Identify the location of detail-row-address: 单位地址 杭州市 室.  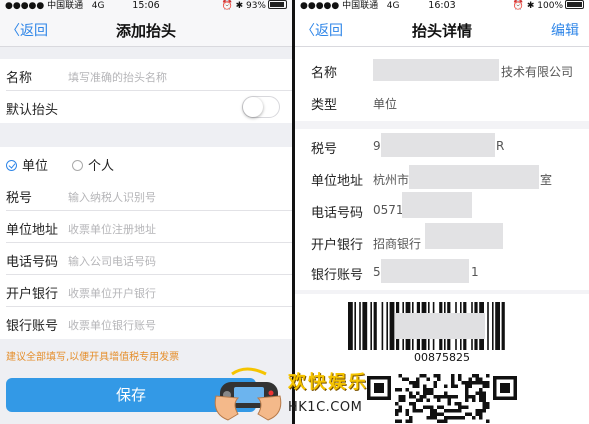
(442, 178).